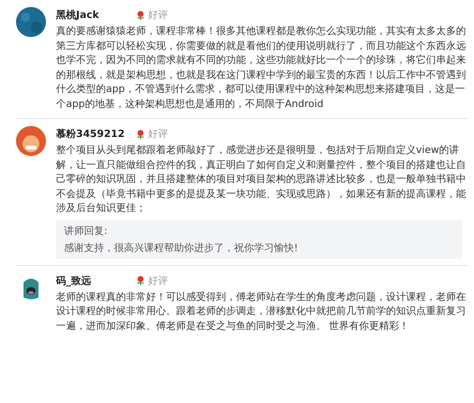 This screenshot has height=403, width=474. What do you see at coordinates (261, 312) in the screenshot?
I see `review-text: 老师的课程真的非常好！可以感受得到，傅老师站在学生的角度考虑问题，设计课程，老师在设计课程的时候非常用心。跟着老师的步调走，潜移默化中就把前几节前学的知识点重新复习一遍，进而加深印象。傅老师是在受之与鱼的同时受之与渔。 世界有你更精彩！` at bounding box center [261, 312].